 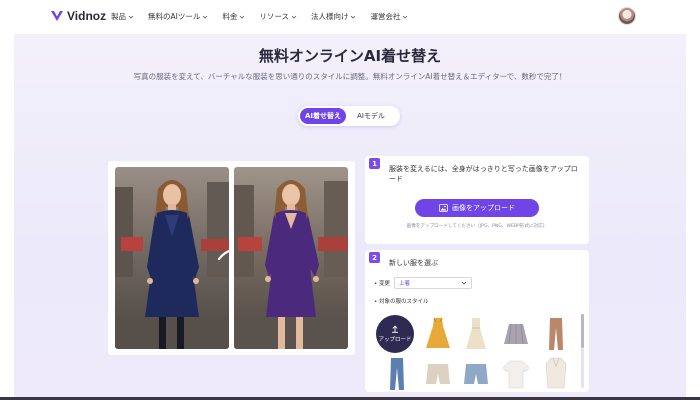 I want to click on before-photo, so click(x=172, y=258).